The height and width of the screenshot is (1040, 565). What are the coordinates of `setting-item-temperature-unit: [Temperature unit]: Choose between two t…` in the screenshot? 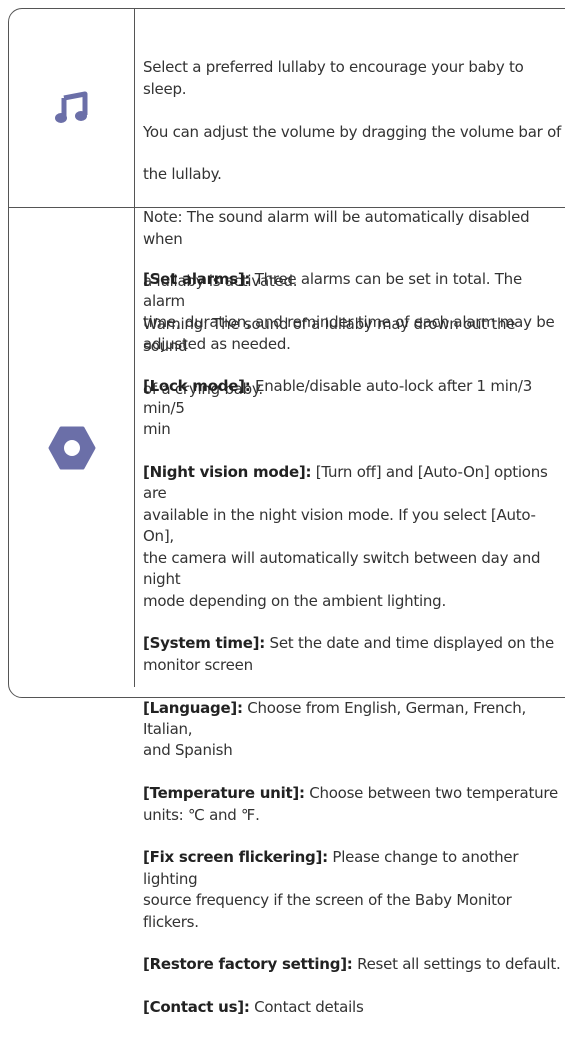 It's located at (353, 804).